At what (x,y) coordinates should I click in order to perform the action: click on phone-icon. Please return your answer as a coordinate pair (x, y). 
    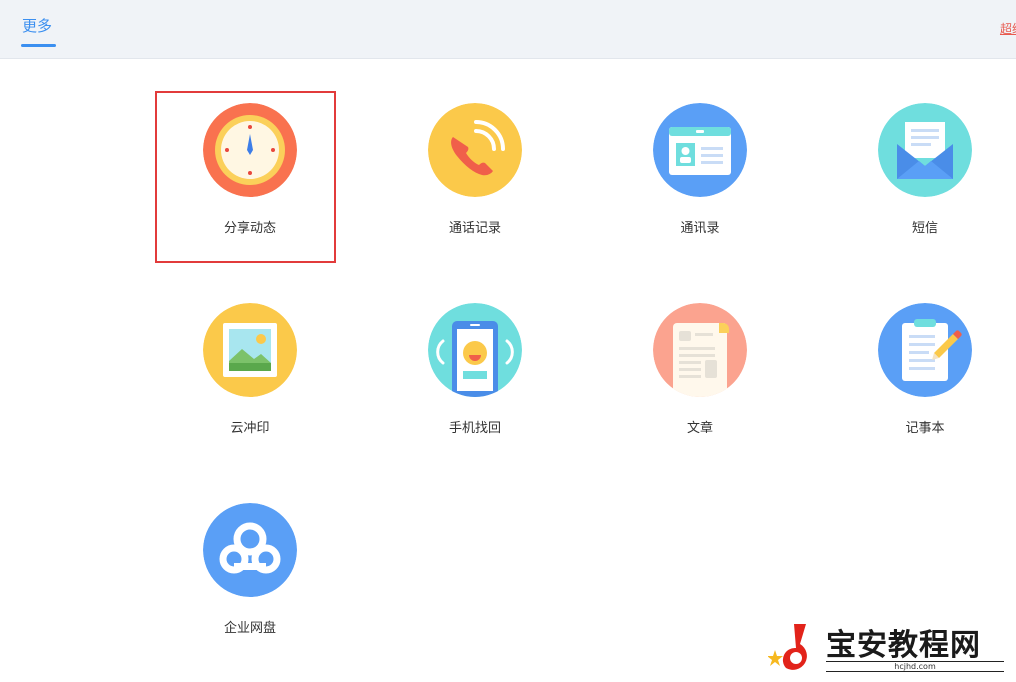
    Looking at the image, I should click on (475, 150).